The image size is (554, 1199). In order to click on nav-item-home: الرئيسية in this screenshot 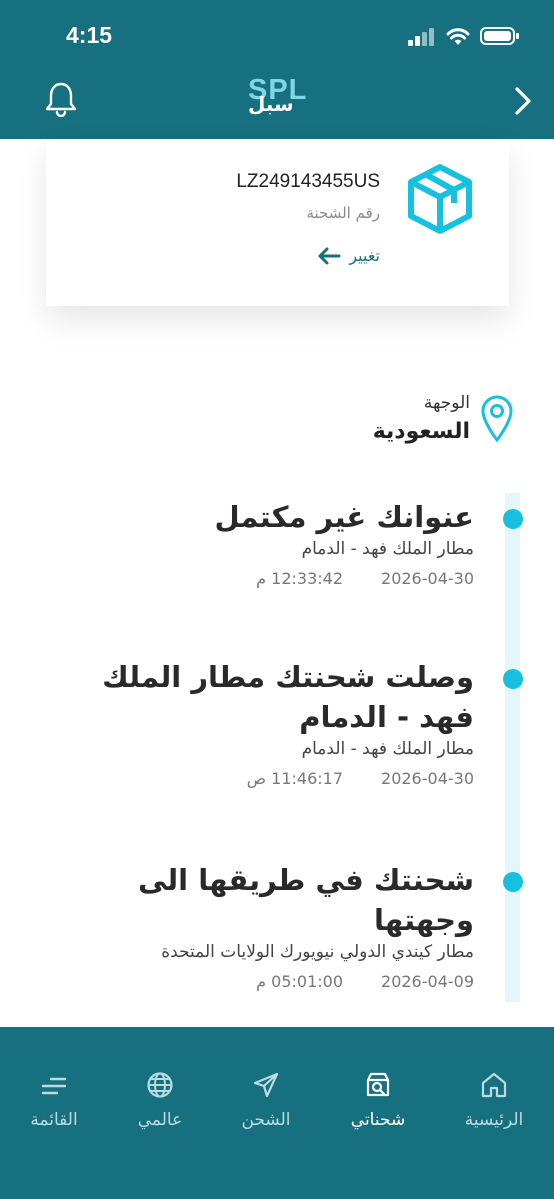, I will do `click(494, 1099)`.